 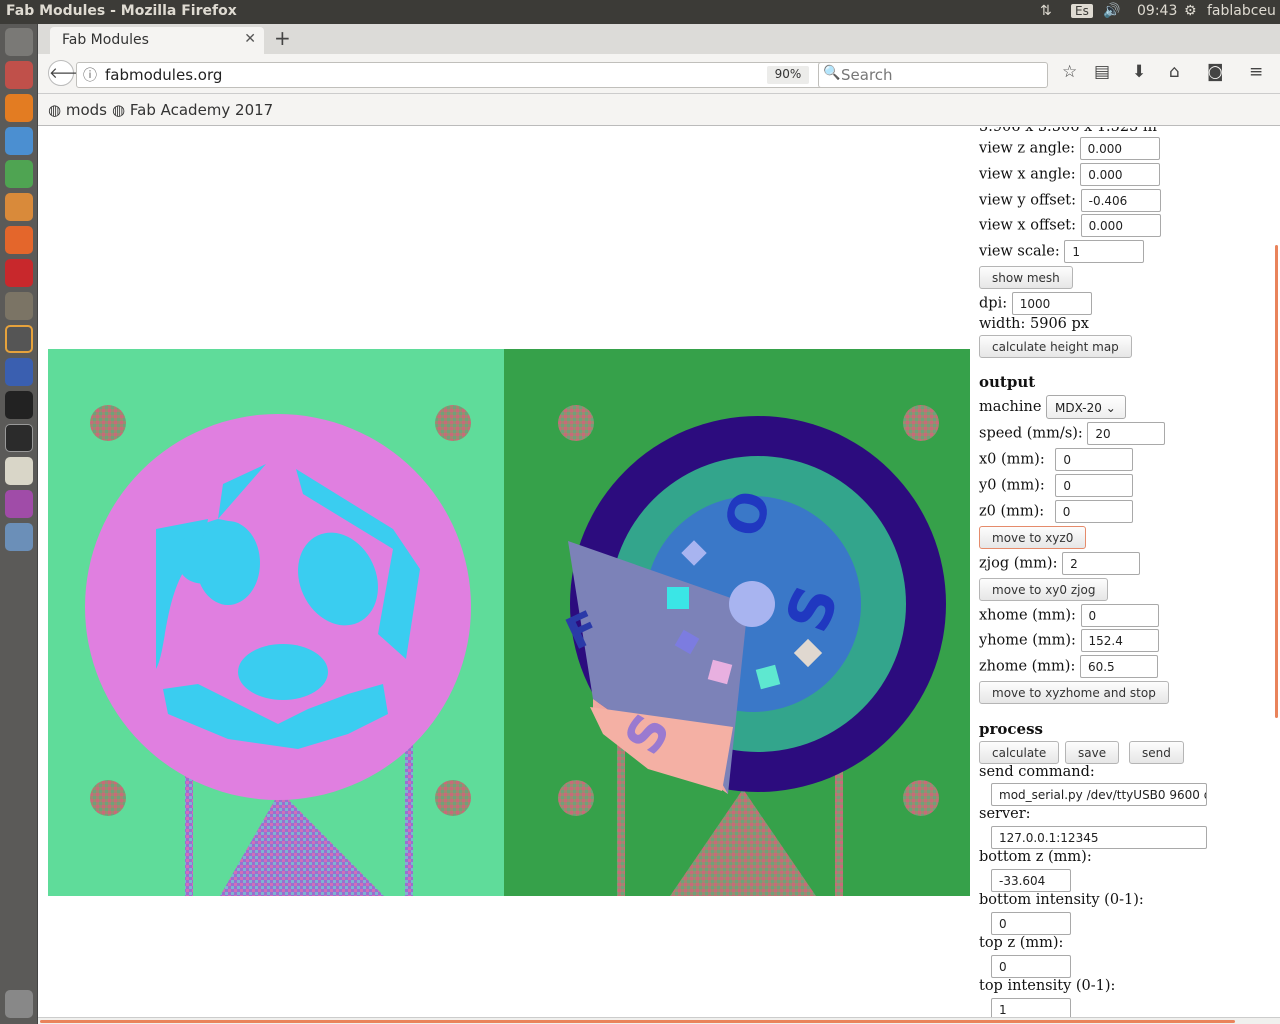 What do you see at coordinates (1012, 511) in the screenshot?
I see `z0-label: z0 (mm):` at bounding box center [1012, 511].